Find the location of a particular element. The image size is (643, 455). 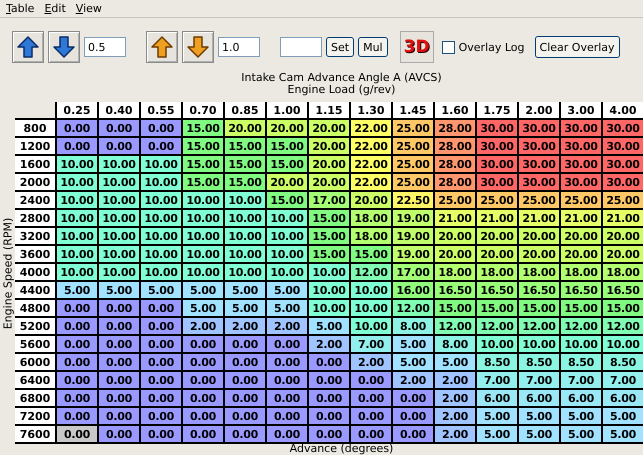

menu-item: View is located at coordinates (90, 8).